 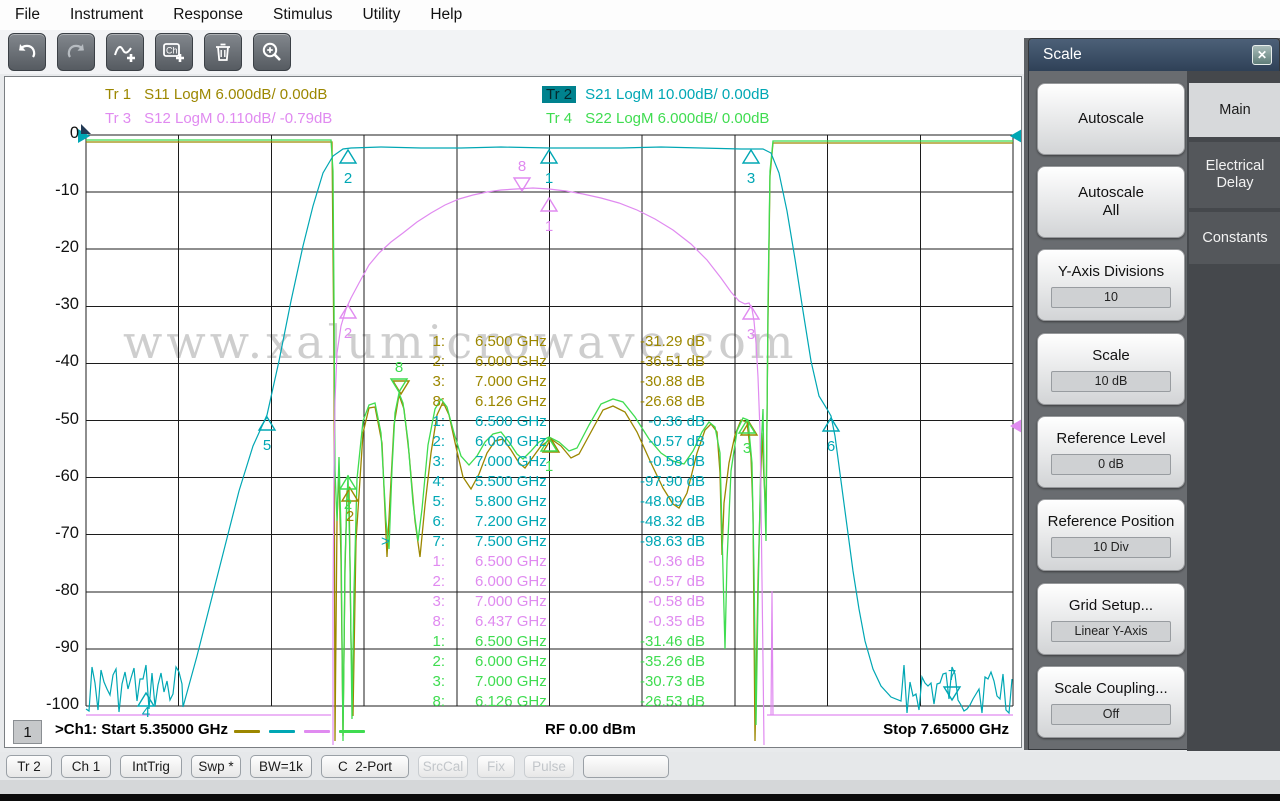 I want to click on close-icon: ✕, so click(x=1262, y=55).